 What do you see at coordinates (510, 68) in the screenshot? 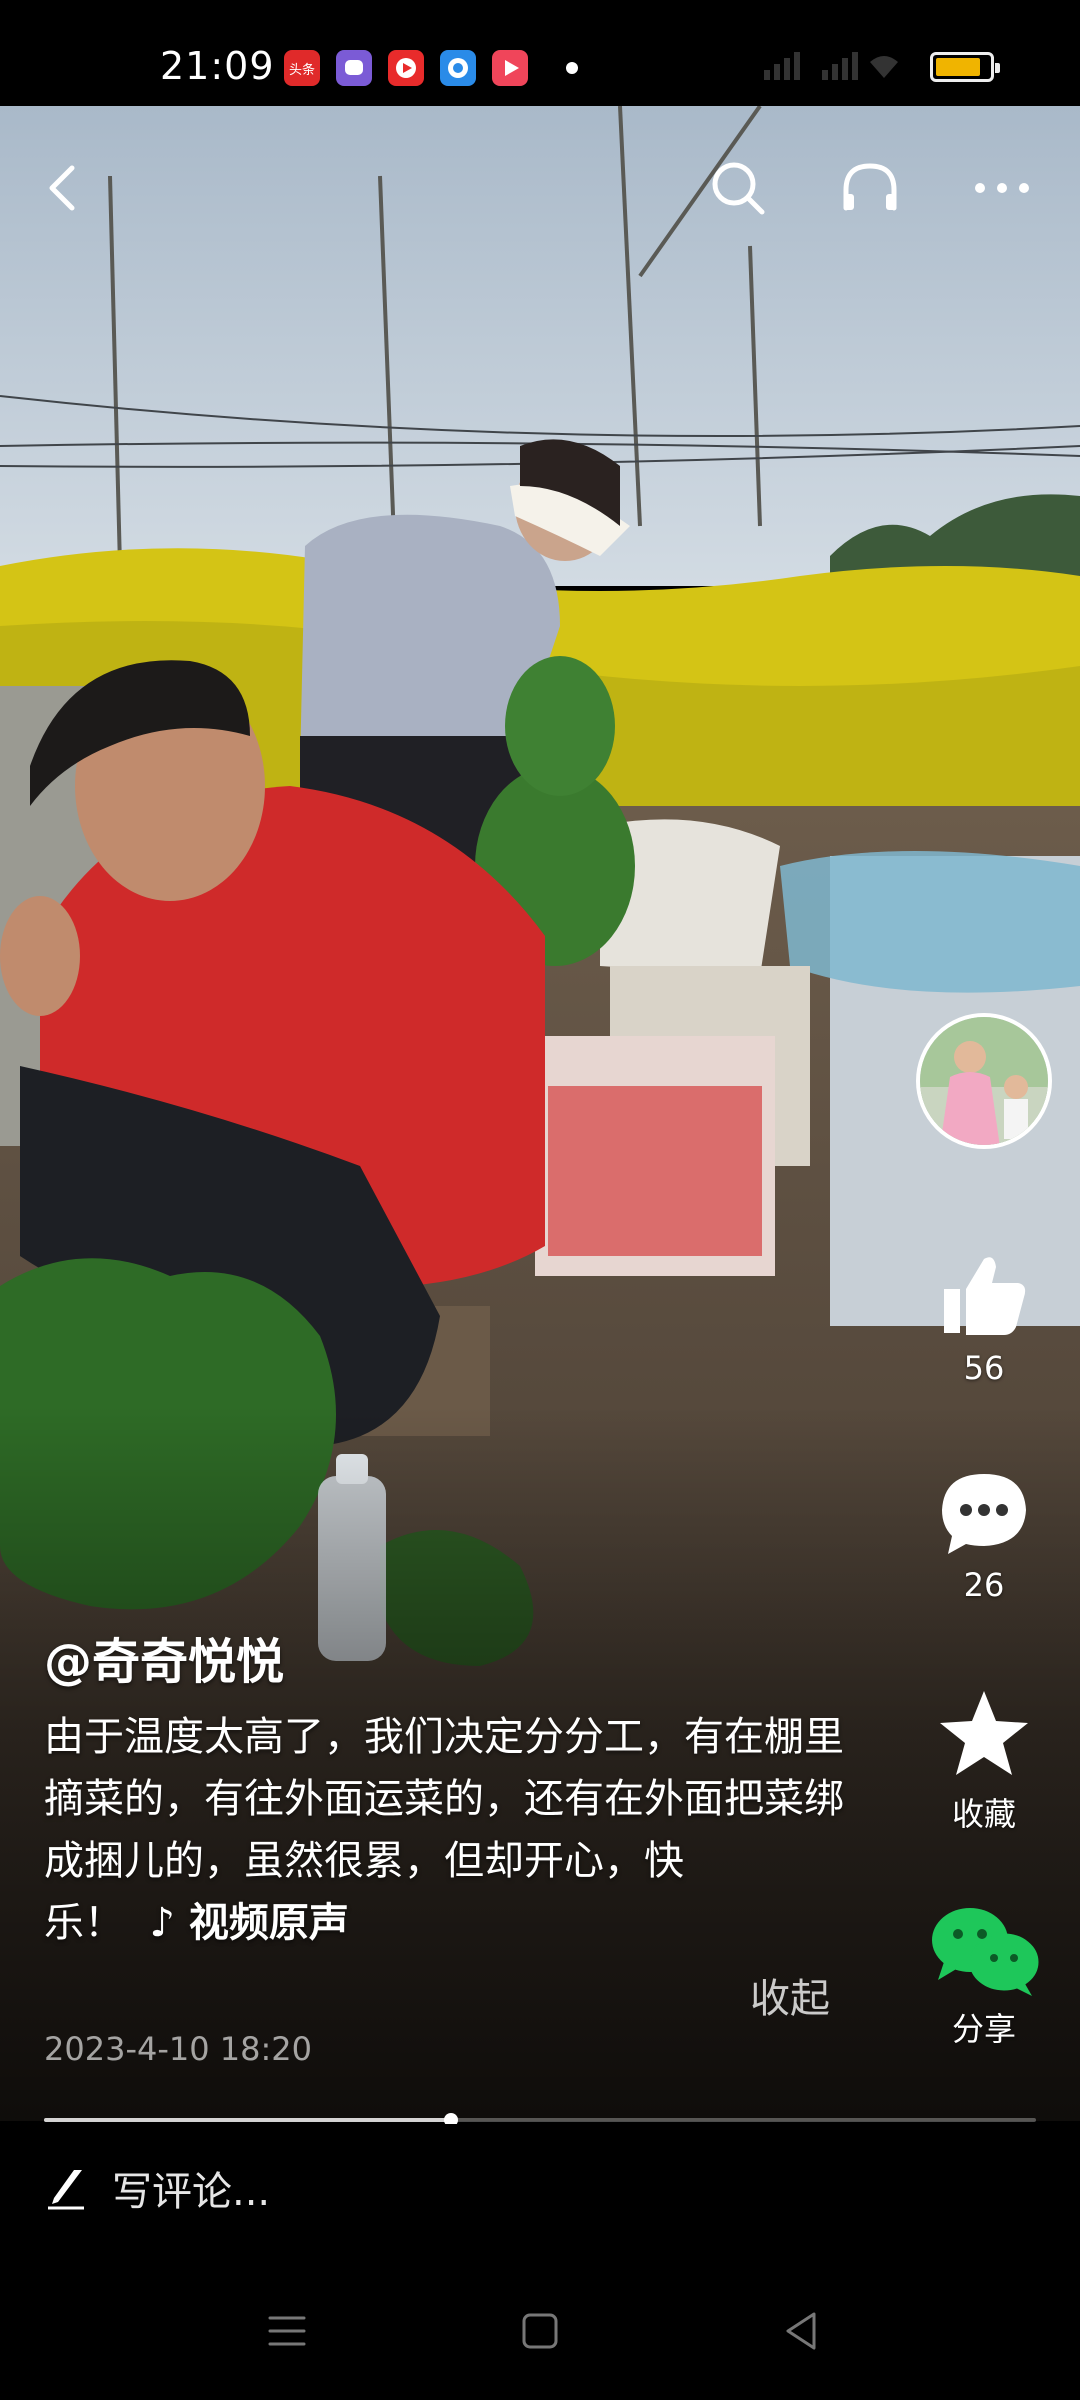
I see `play-app-icon` at bounding box center [510, 68].